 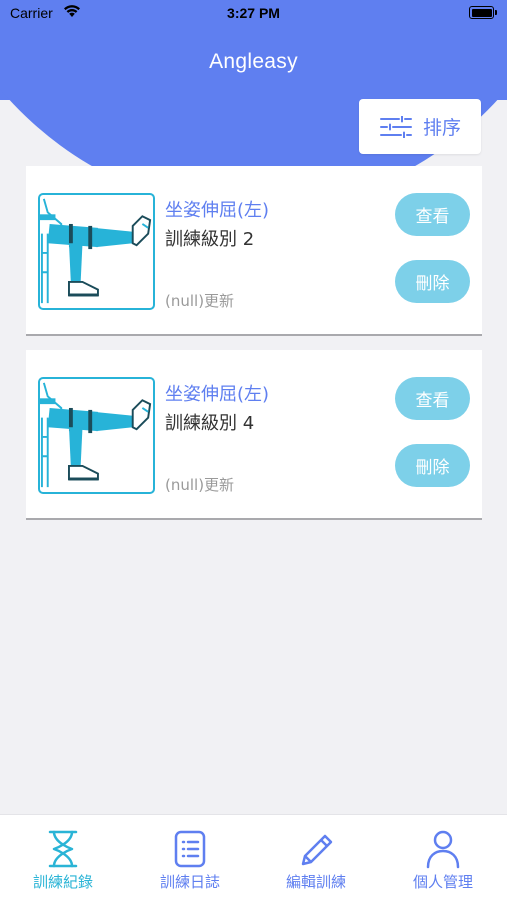 I want to click on checklist-icon, so click(x=190, y=849).